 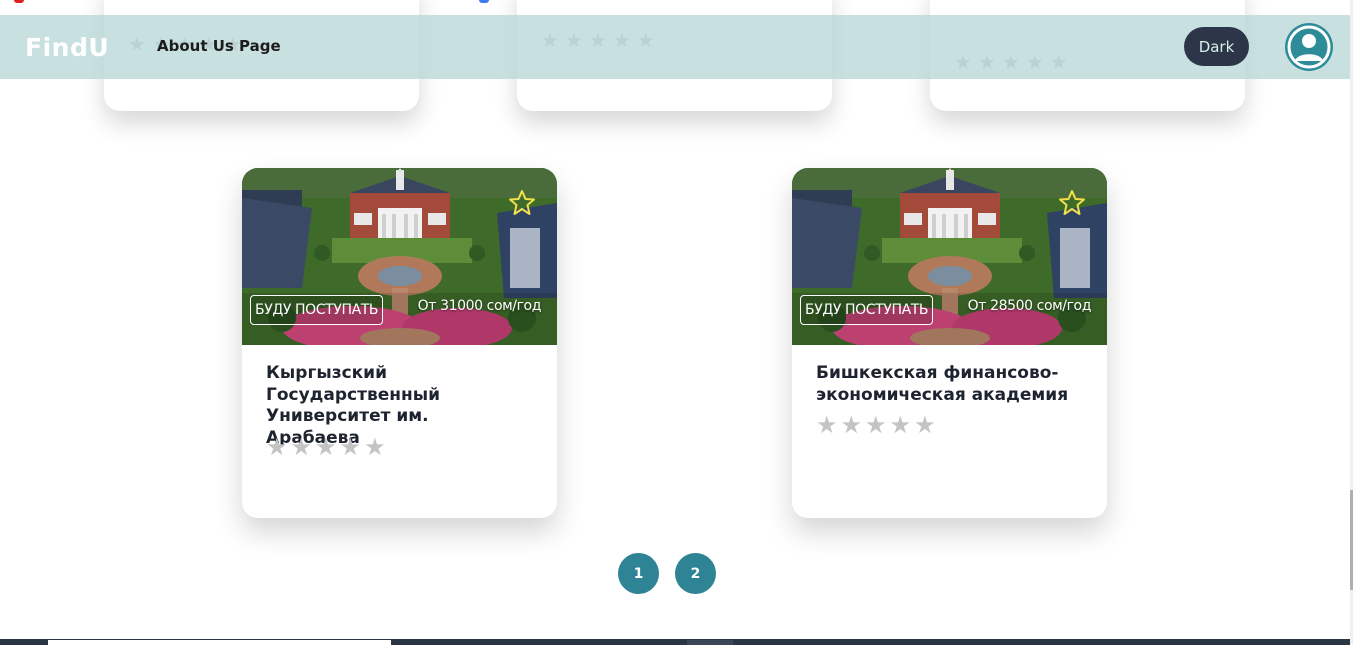 I want to click on user-icon, so click(x=1309, y=47).